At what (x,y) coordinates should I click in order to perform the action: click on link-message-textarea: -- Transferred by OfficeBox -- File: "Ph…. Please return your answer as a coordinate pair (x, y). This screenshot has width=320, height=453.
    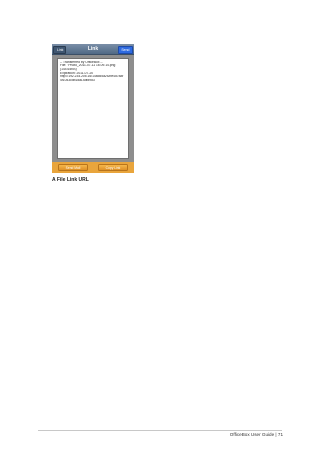
    Looking at the image, I should click on (93, 108).